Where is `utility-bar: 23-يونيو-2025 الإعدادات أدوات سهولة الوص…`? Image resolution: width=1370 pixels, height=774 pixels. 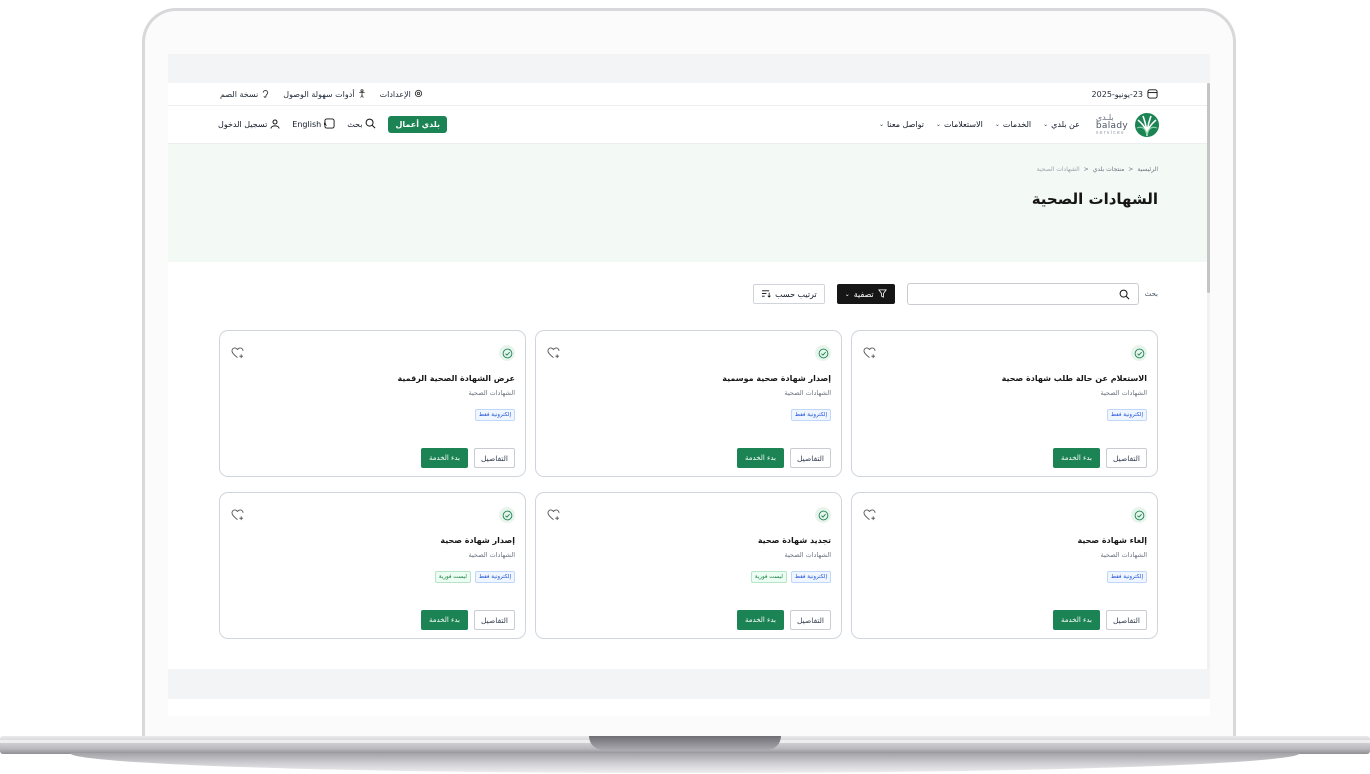
utility-bar: 23-يونيو-2025 الإعدادات أدوات سهولة الوص… is located at coordinates (689, 94).